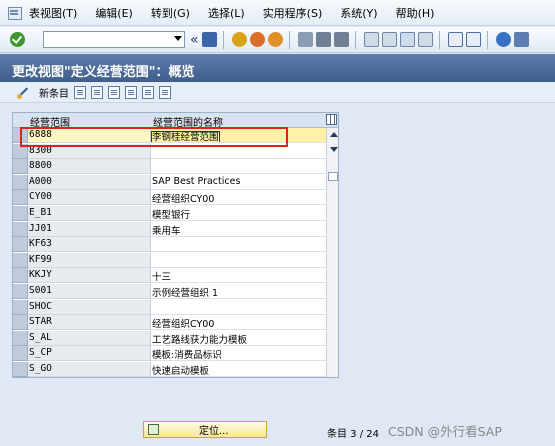  I want to click on menu-goto: 转到(G), so click(170, 13).